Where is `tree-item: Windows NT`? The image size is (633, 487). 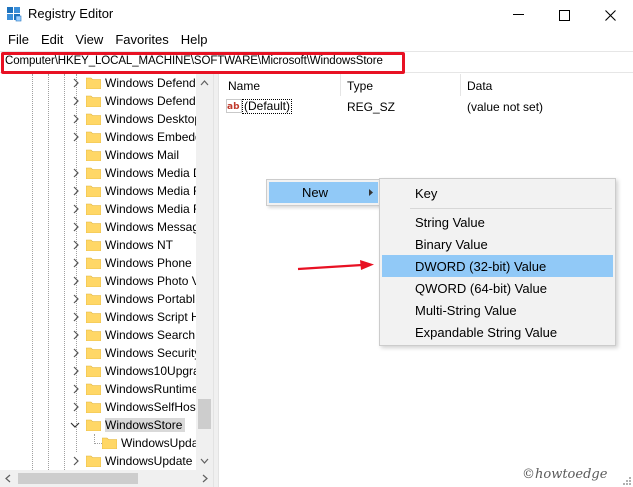
tree-item: Windows NT is located at coordinates (98, 245).